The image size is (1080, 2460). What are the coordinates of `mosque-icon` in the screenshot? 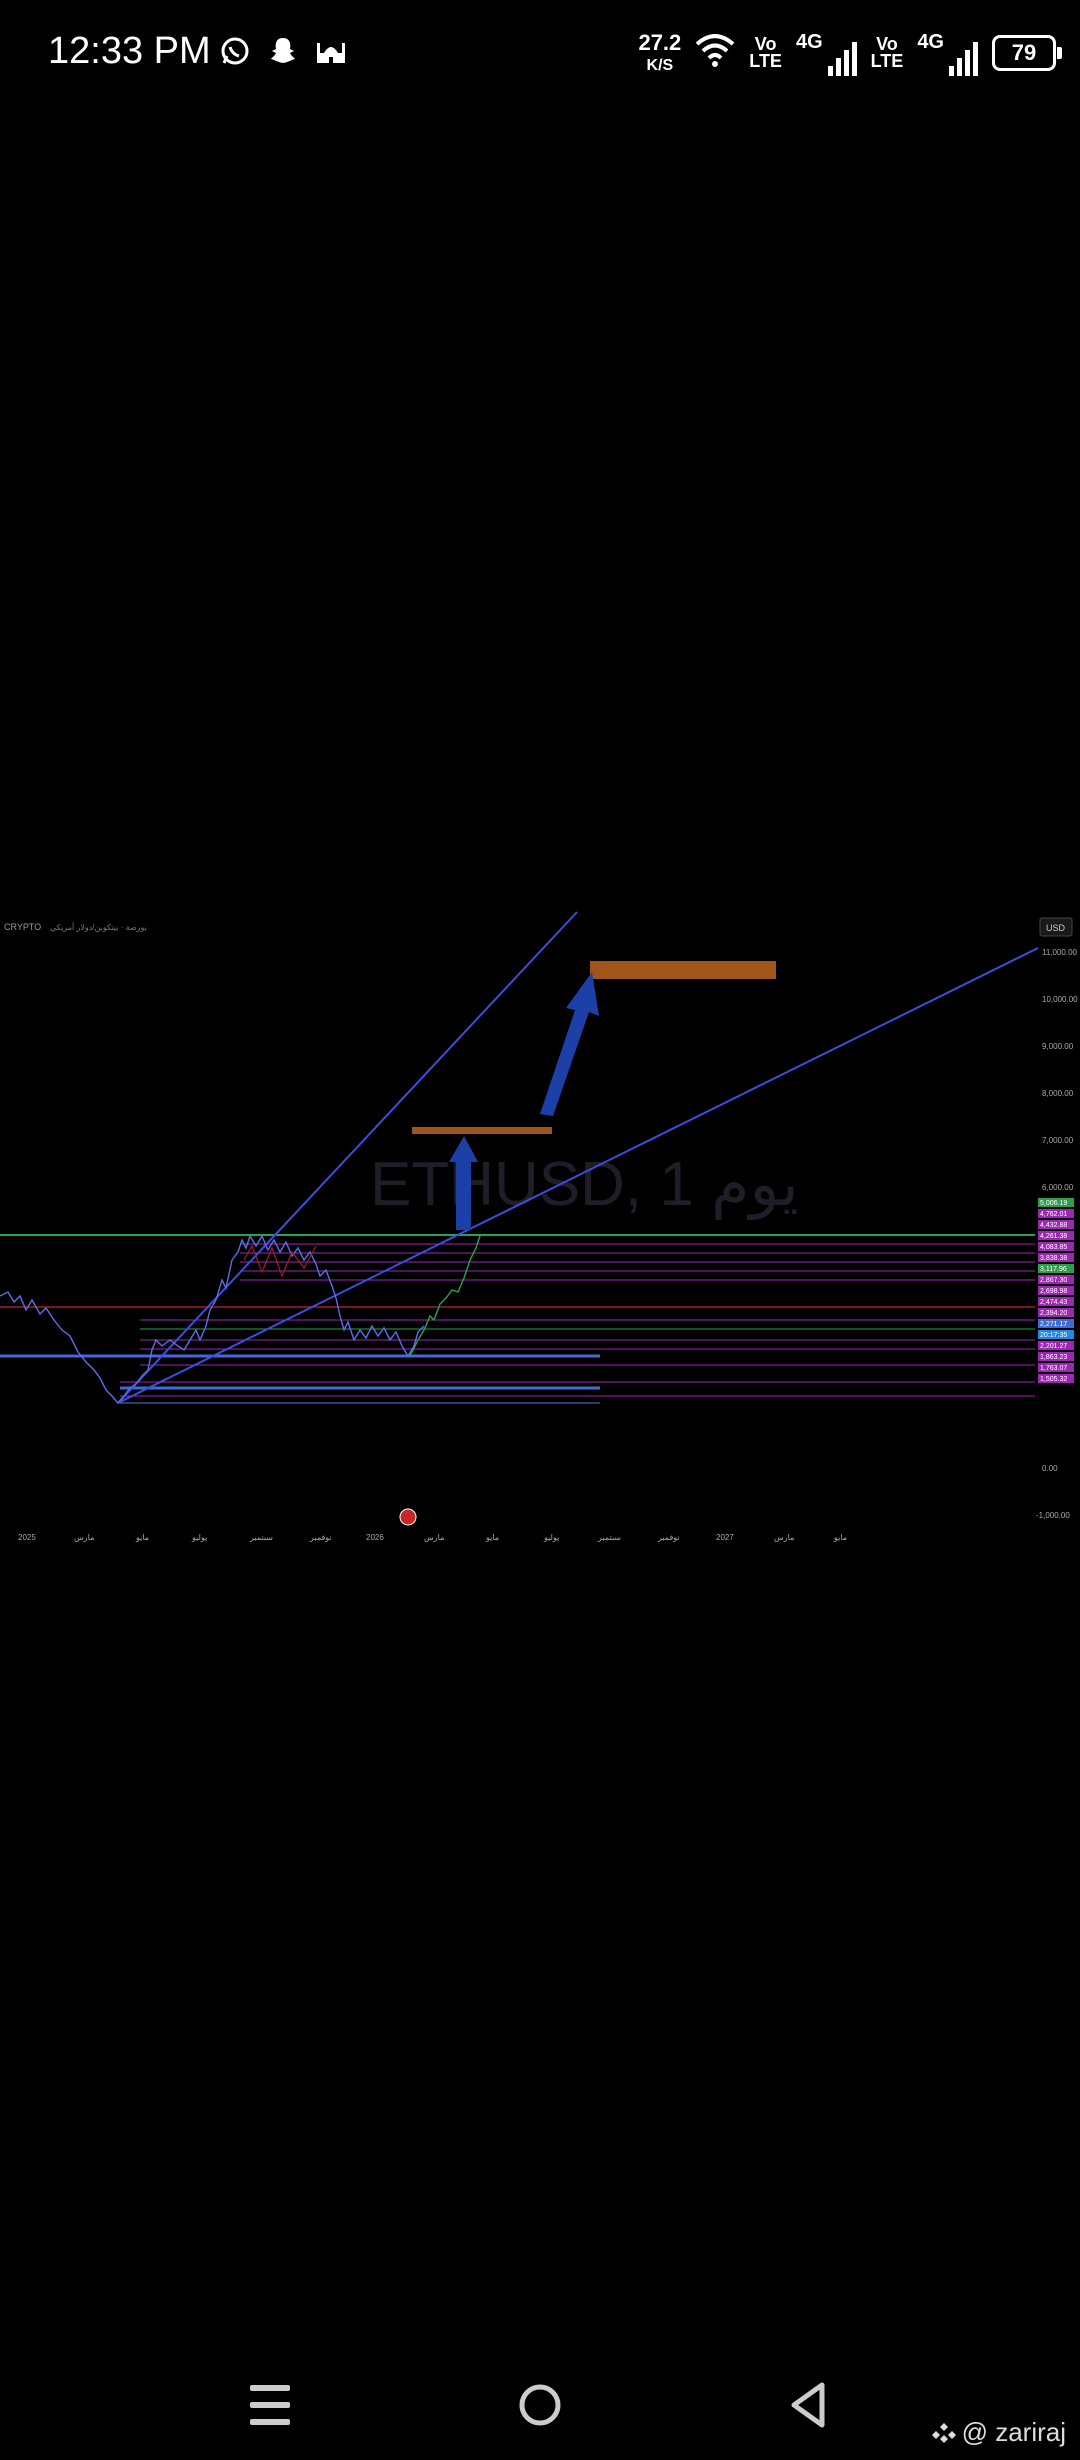 It's located at (331, 51).